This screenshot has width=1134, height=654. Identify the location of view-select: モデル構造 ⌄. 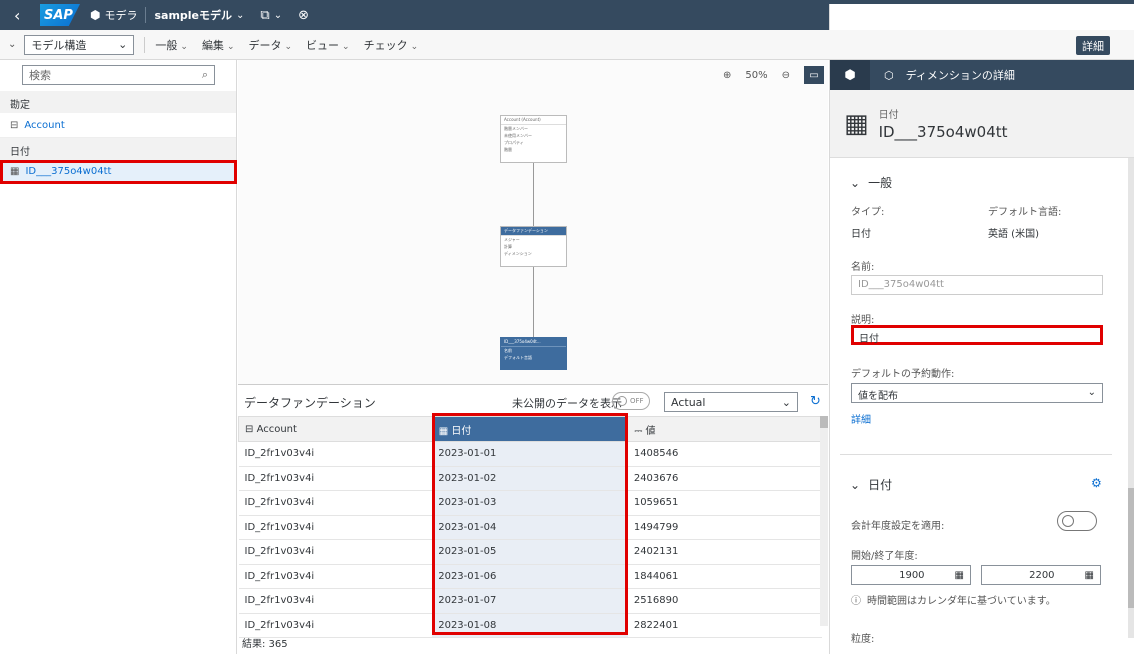
(79, 44).